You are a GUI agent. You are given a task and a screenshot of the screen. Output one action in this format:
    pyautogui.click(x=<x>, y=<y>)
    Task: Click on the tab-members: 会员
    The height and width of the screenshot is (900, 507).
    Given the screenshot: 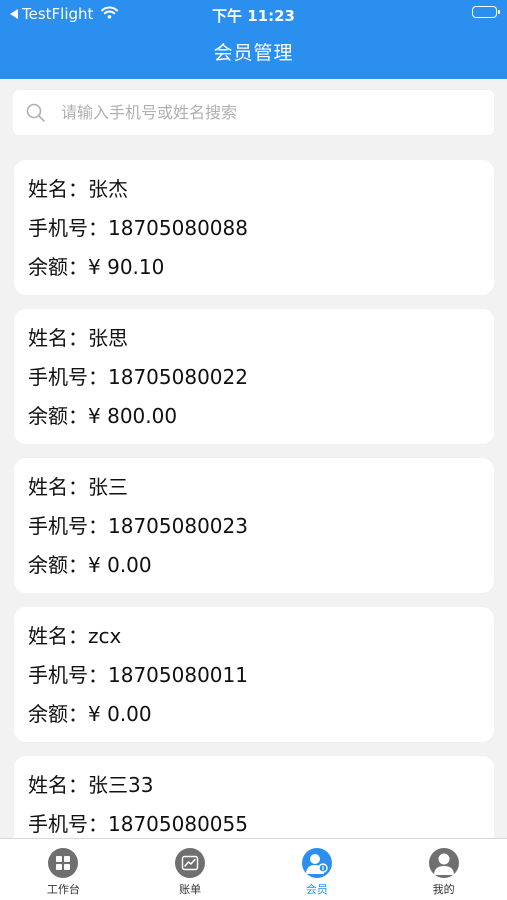 What is the action you would take?
    pyautogui.click(x=317, y=869)
    